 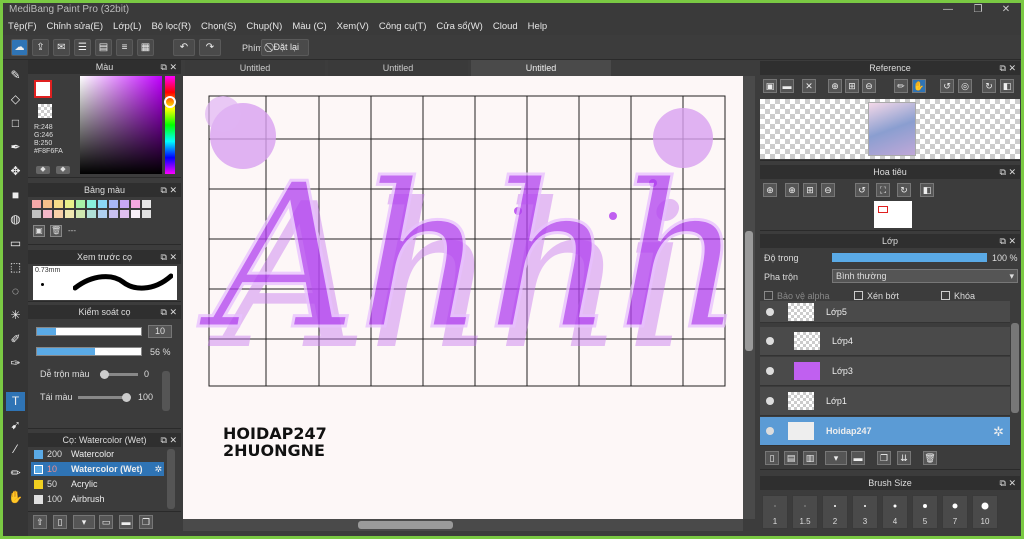 What do you see at coordinates (255, 68) in the screenshot?
I see `tab-untitled-1: Untitled` at bounding box center [255, 68].